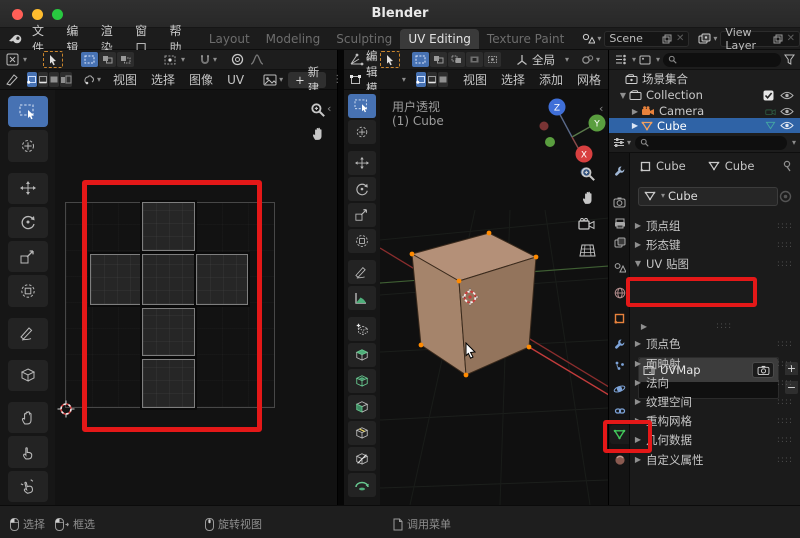  I want to click on uv-vertex-select-button, so click(32, 79).